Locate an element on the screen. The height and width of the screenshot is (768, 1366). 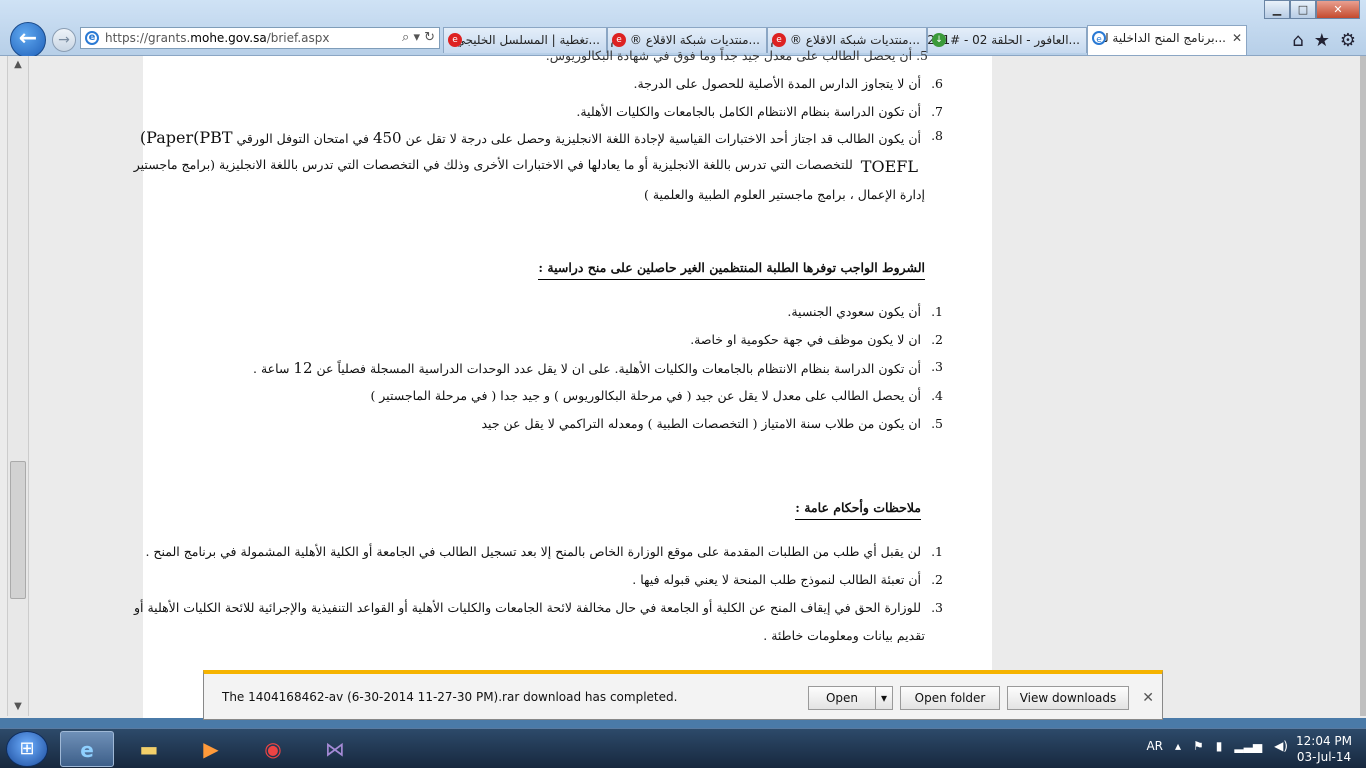
list-number: 4. is located at coordinates (937, 395).